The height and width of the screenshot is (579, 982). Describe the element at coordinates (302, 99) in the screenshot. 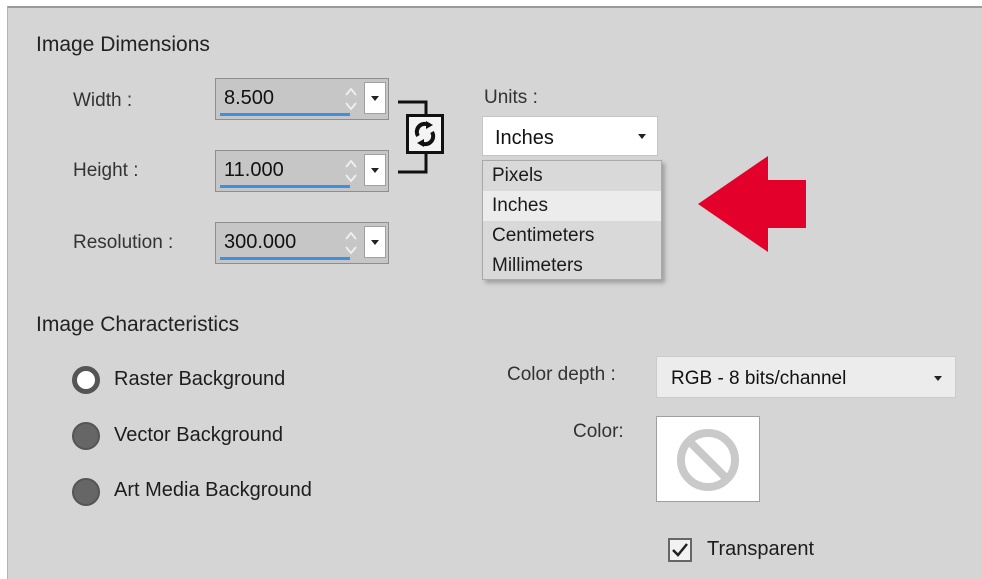

I see `width-spinbox: 8.500` at that location.